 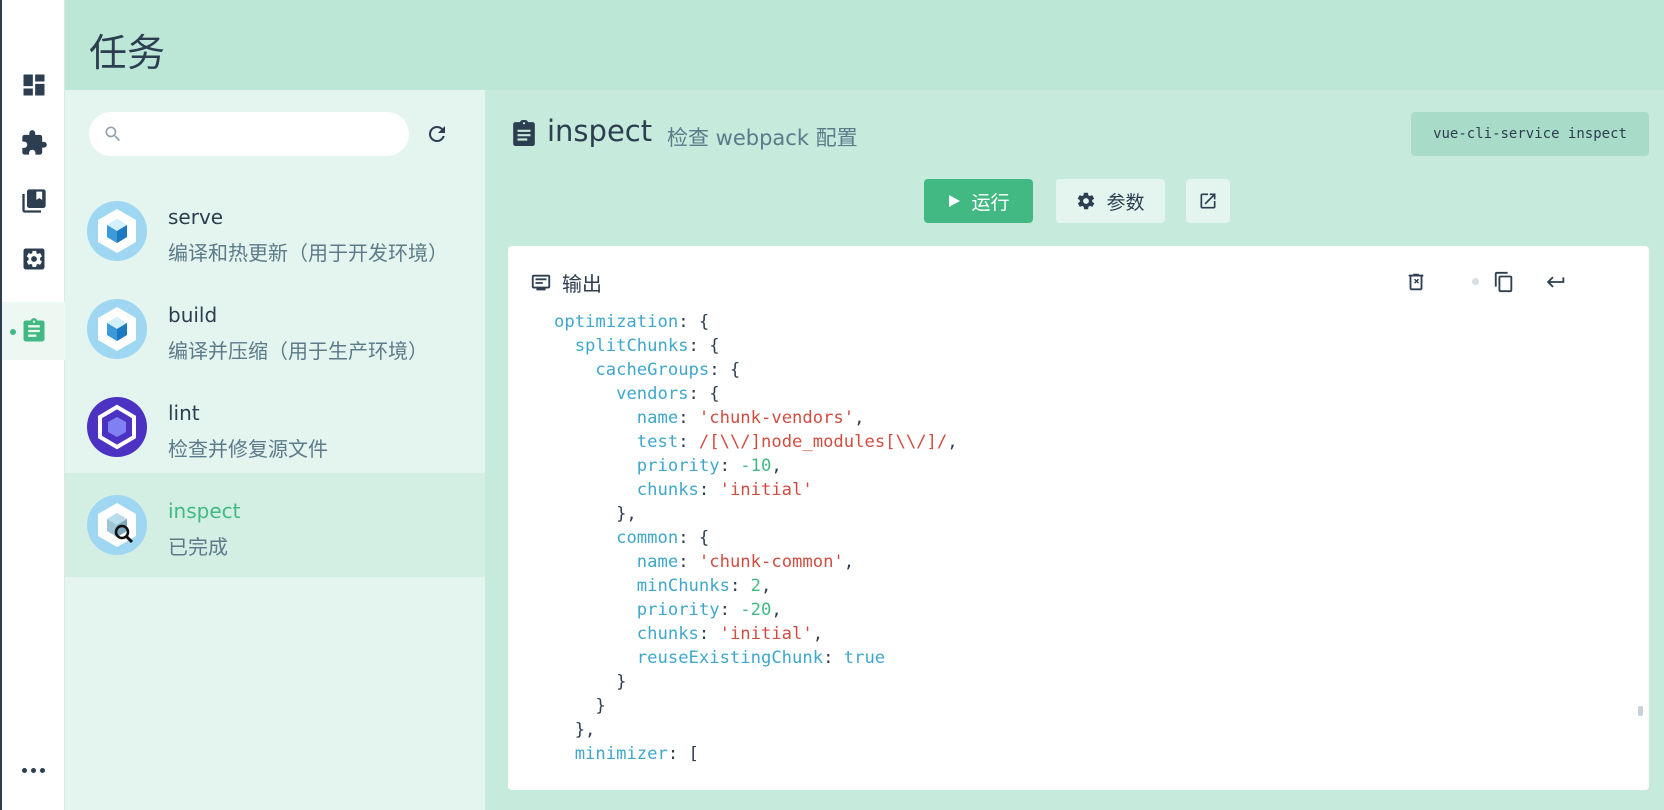 I want to click on dashboard-icon, so click(x=33, y=85).